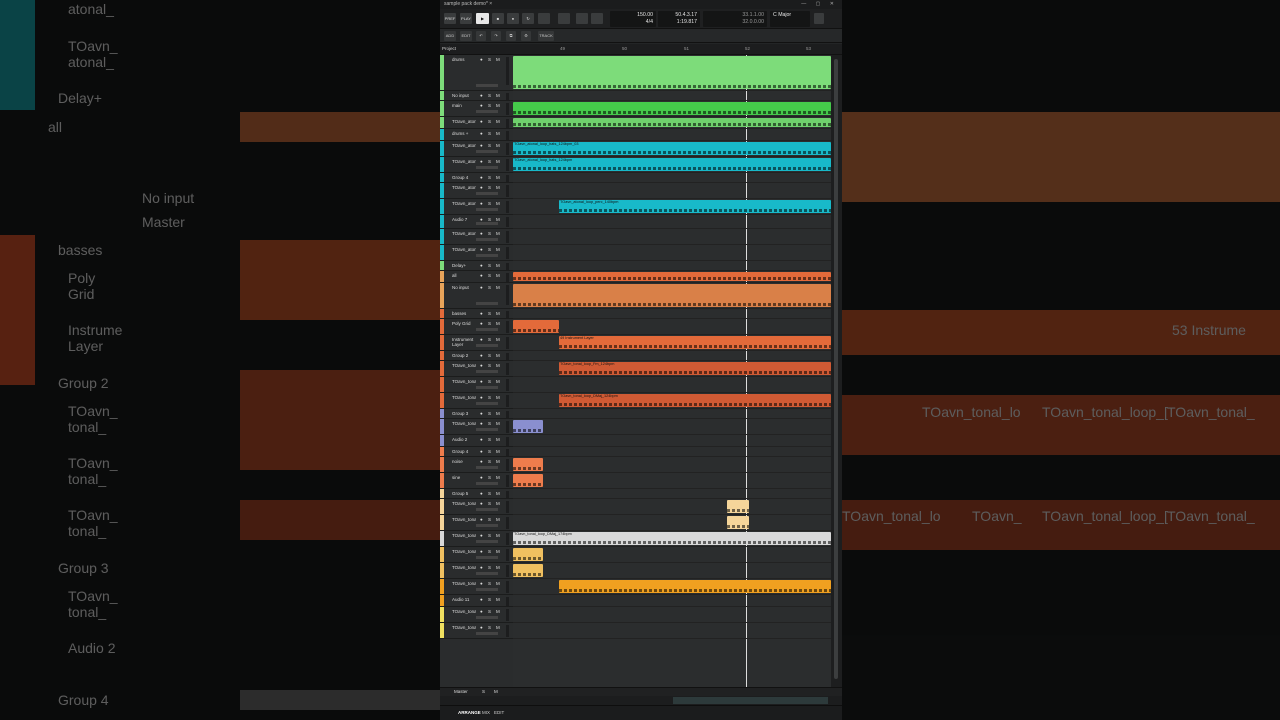 This screenshot has height=720, width=1280. Describe the element at coordinates (695, 368) in the screenshot. I see `audio-clip: TOavn_tonal_loop_Fm_124bpm` at that location.